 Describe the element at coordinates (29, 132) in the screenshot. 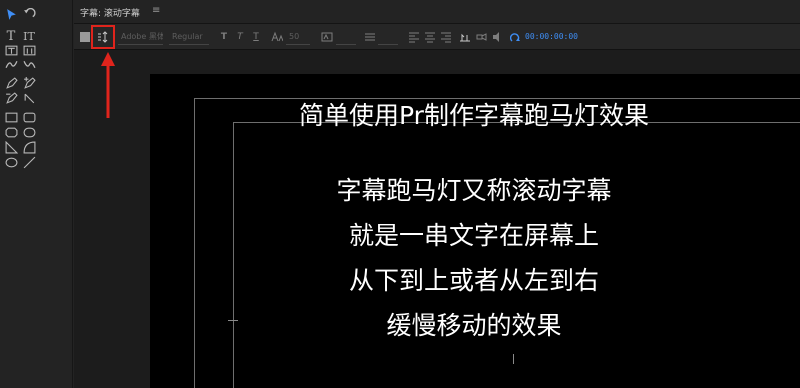

I see `rounded-corner-rectangle-tool-icon` at that location.